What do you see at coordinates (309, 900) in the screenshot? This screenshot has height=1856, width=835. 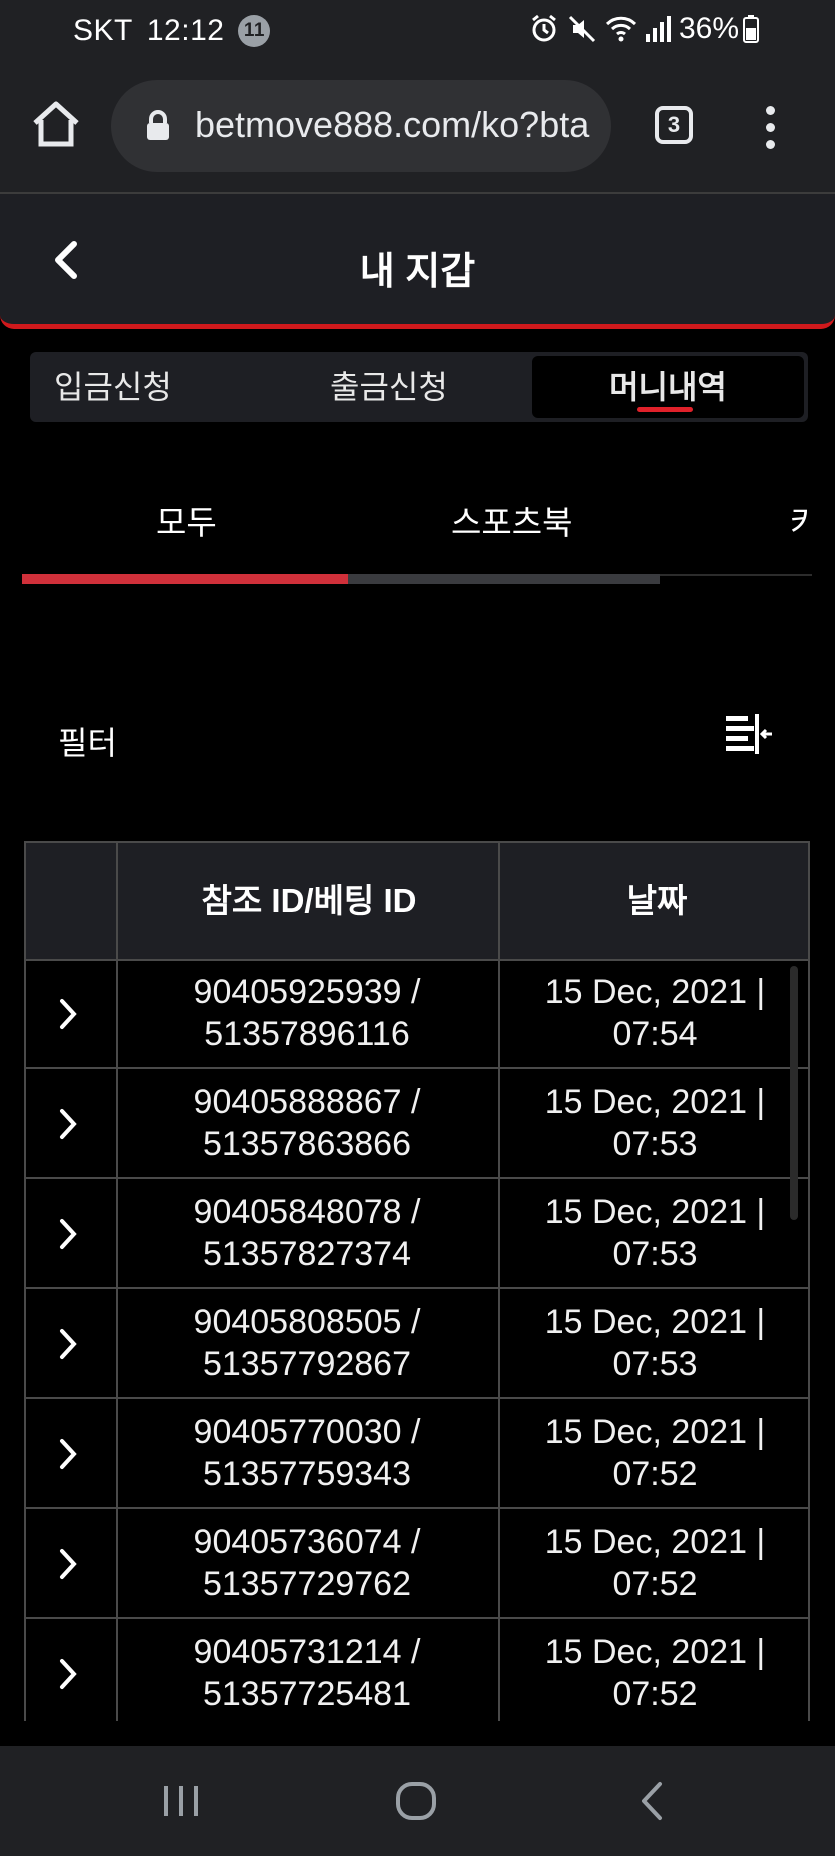 I see `header-ref-id: 참조 ID/베팅 ID` at bounding box center [309, 900].